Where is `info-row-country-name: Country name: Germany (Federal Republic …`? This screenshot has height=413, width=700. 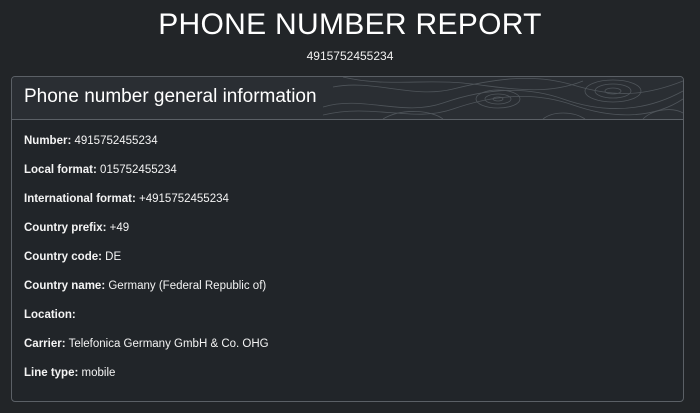 info-row-country-name: Country name: Germany (Federal Republic … is located at coordinates (145, 286).